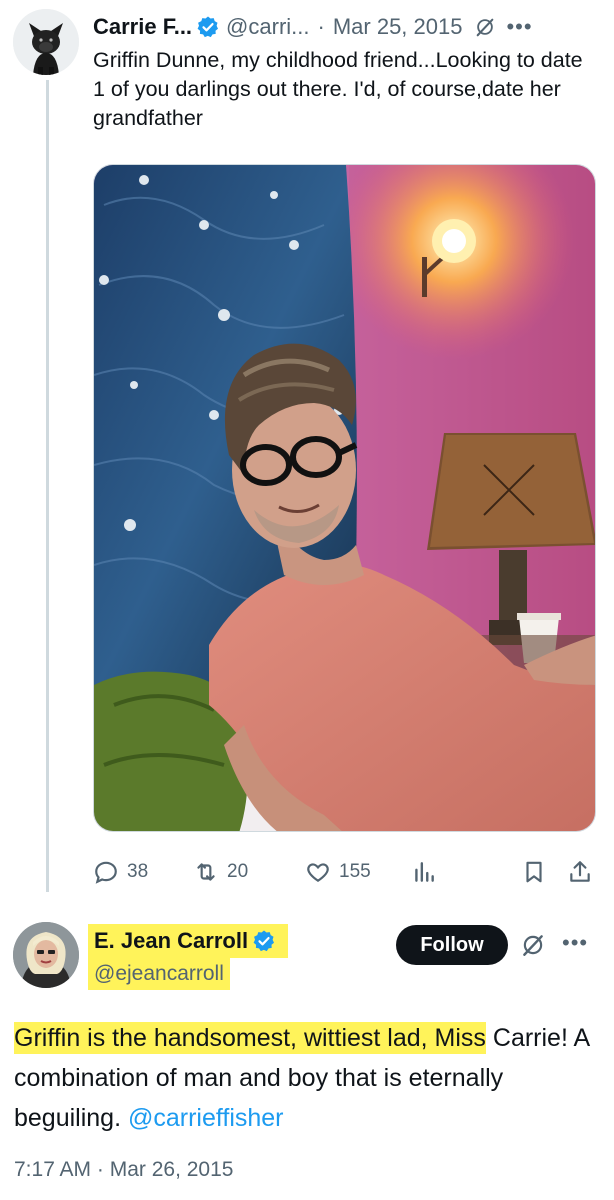 The width and height of the screenshot is (614, 1200). Describe the element at coordinates (46, 42) in the screenshot. I see `avatar-carrie` at that location.